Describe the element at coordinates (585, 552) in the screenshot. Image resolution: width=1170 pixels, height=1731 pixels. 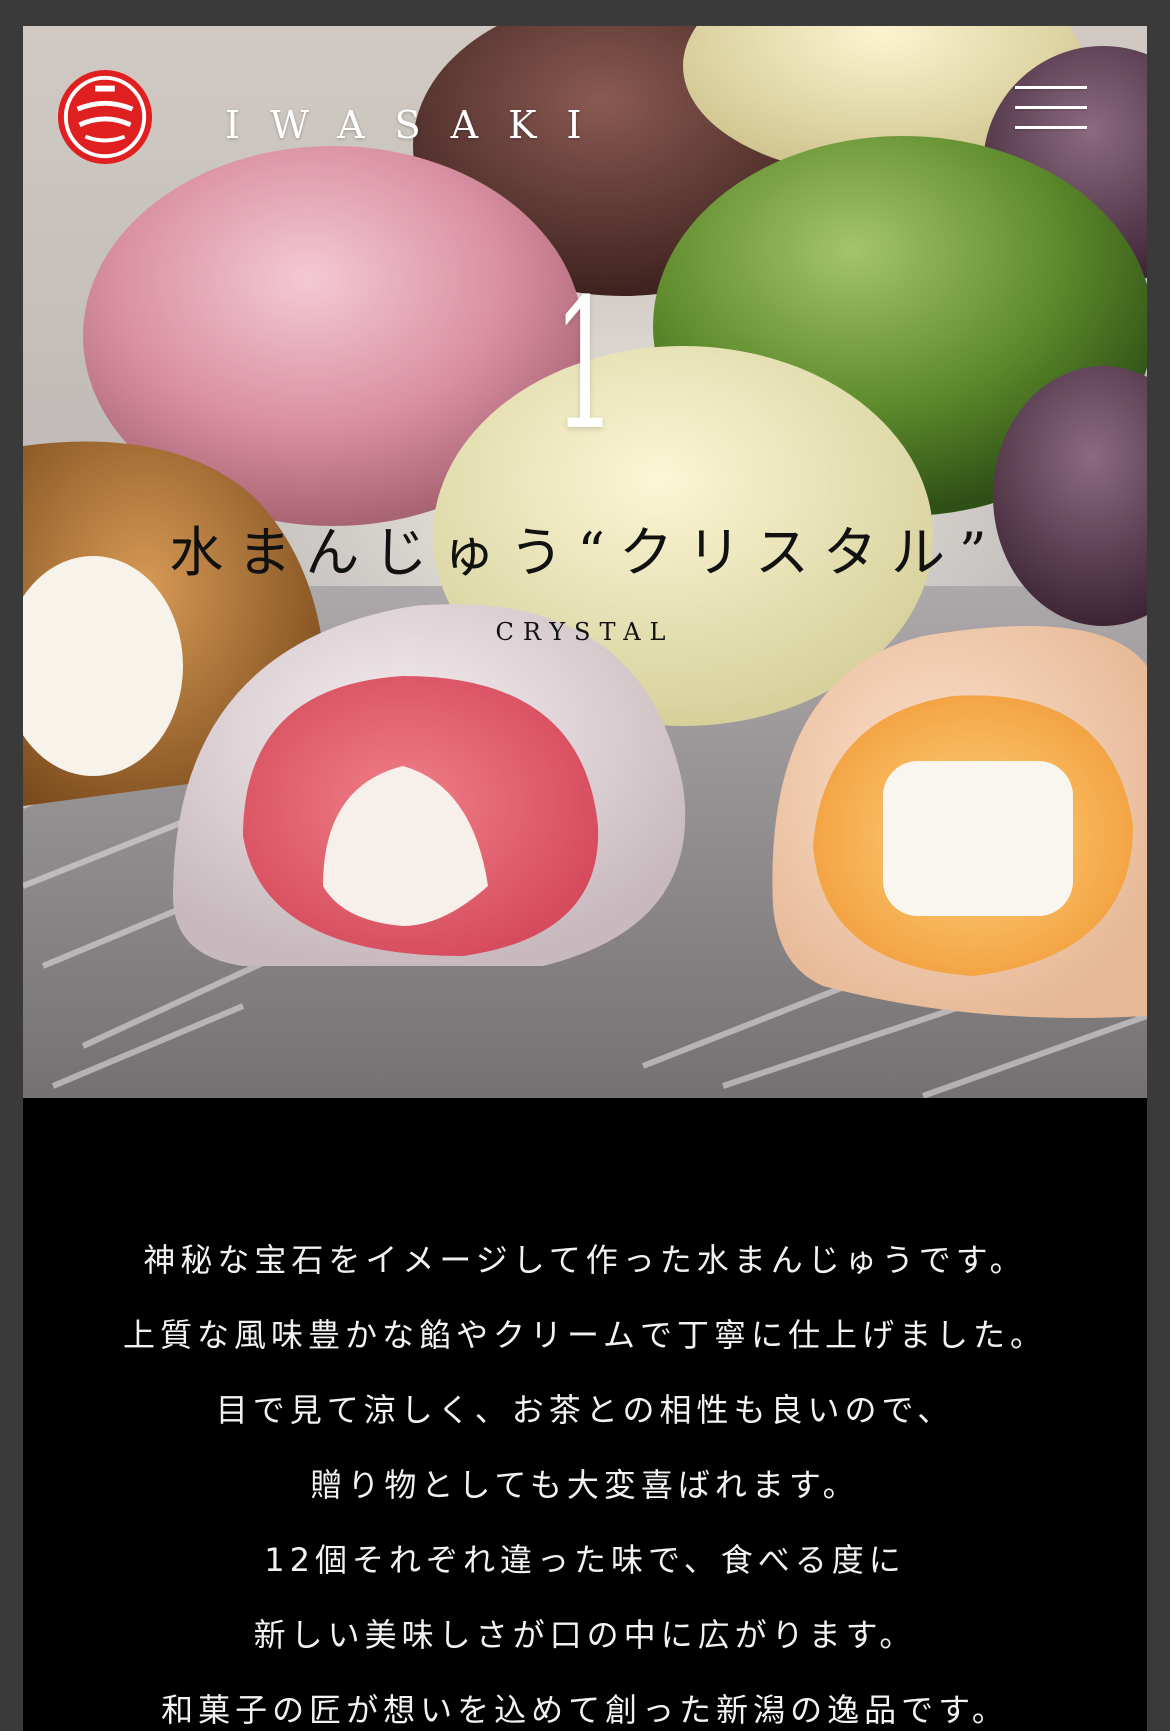
I see `product-title-jp: 水まんじゅう“クリスタル”` at that location.